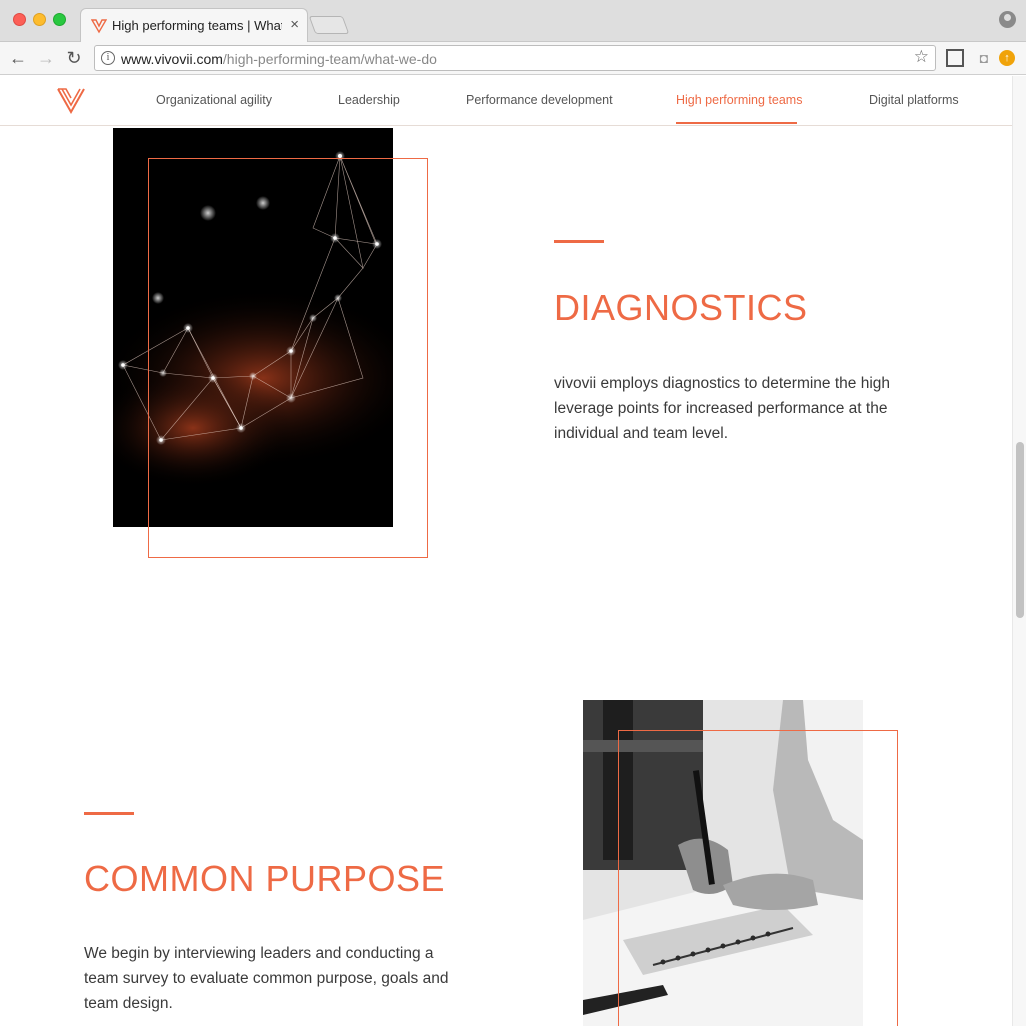 The image size is (1026, 1026). I want to click on bookmark-star-icon: ☆, so click(921, 57).